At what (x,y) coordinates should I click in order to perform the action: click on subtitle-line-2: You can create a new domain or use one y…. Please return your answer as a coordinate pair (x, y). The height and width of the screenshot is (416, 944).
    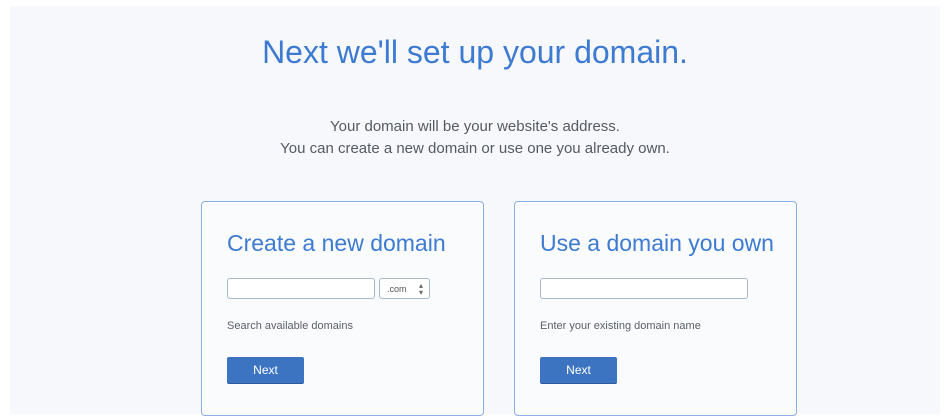
    Looking at the image, I should click on (475, 148).